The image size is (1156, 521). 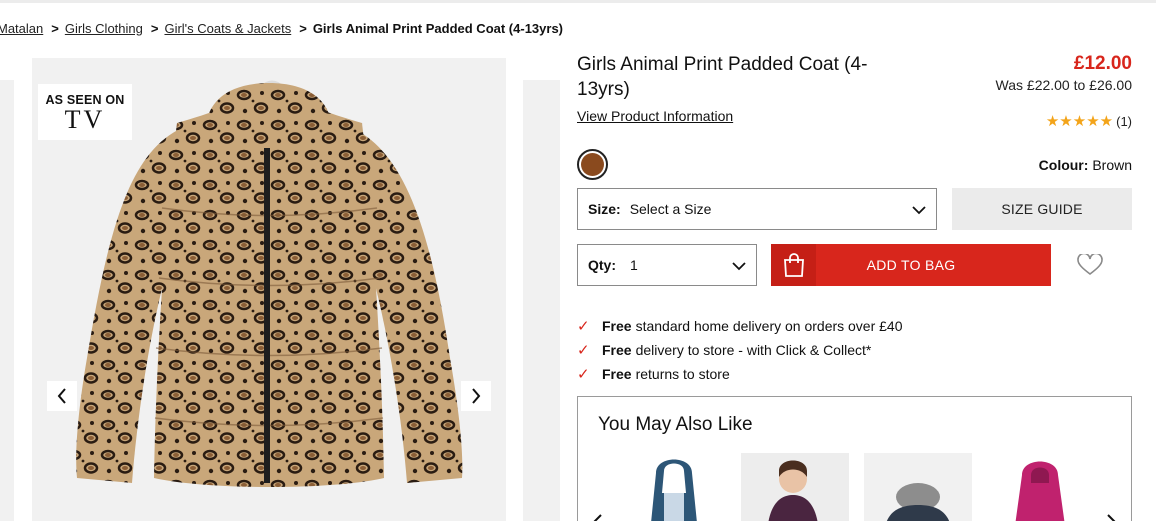 I want to click on header-divider, so click(x=578, y=1).